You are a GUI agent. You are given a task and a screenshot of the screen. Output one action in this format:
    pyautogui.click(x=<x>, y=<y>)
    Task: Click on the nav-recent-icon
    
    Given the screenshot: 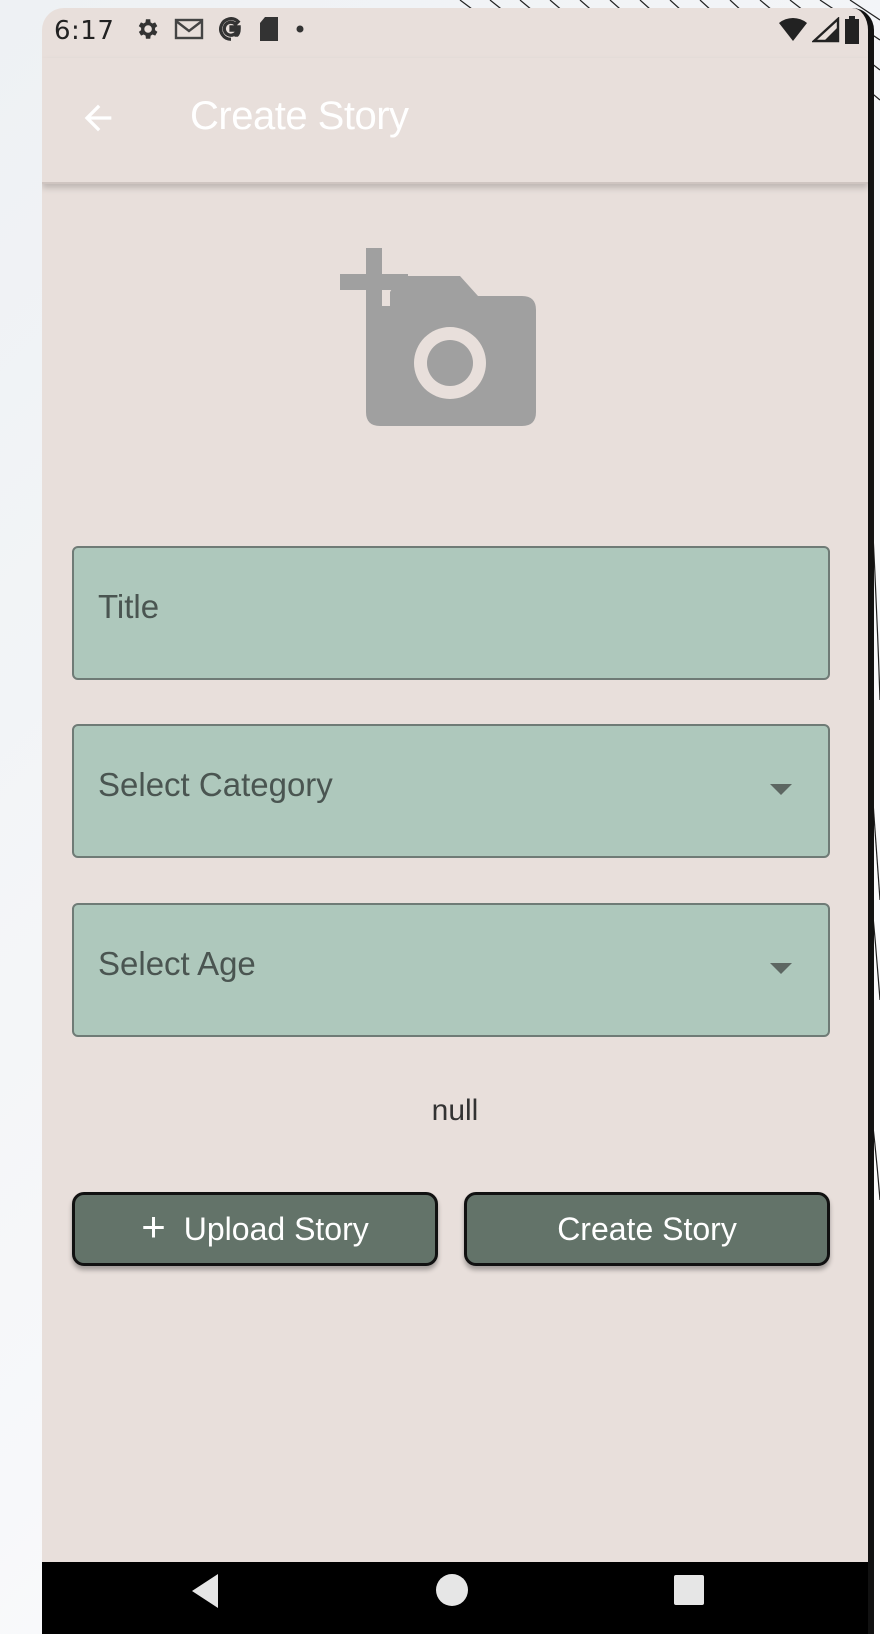 What is the action you would take?
    pyautogui.click(x=689, y=1590)
    